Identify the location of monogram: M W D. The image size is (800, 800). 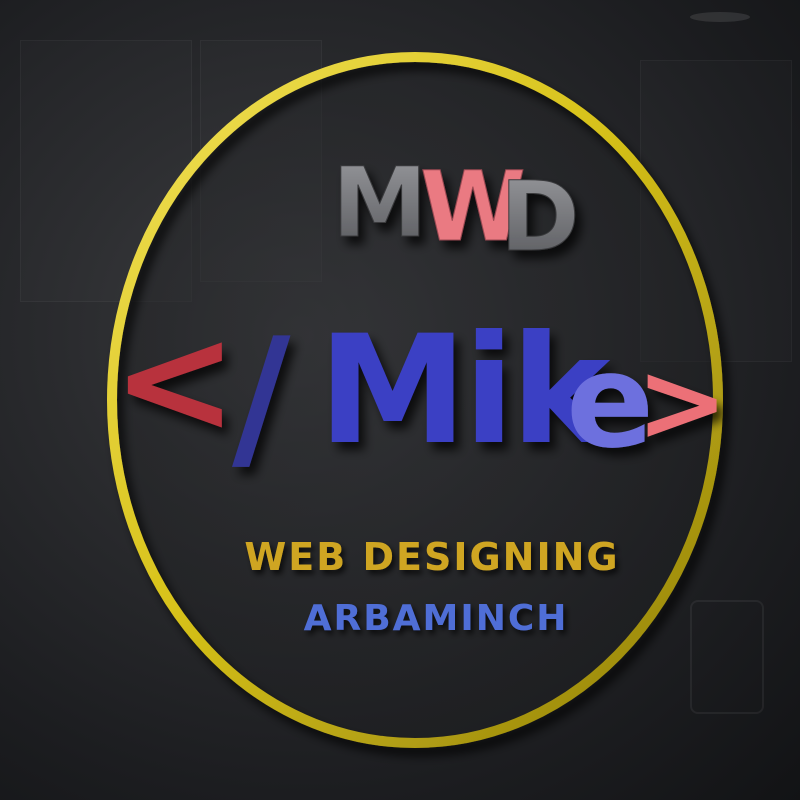
(457, 210).